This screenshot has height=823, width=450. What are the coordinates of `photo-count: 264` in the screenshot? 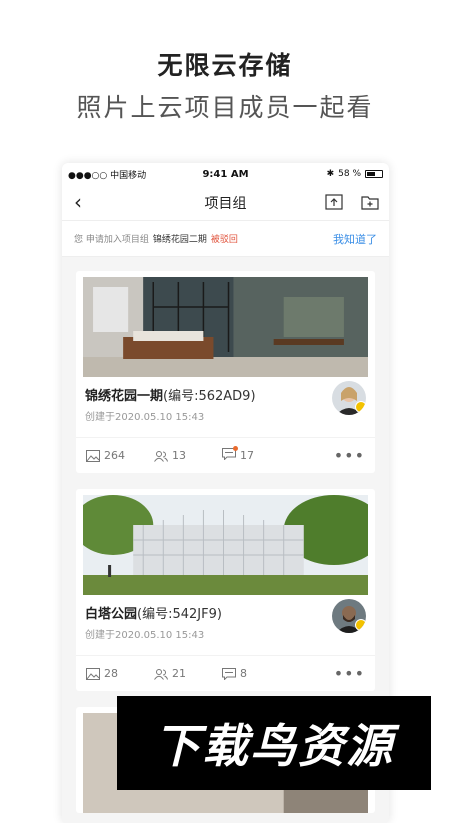 It's located at (114, 455).